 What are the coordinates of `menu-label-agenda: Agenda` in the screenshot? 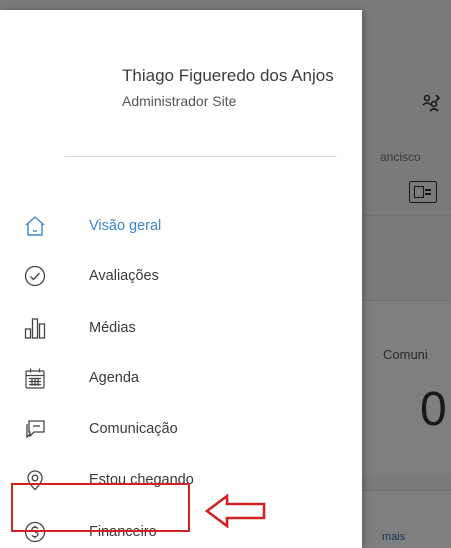 It's located at (114, 378).